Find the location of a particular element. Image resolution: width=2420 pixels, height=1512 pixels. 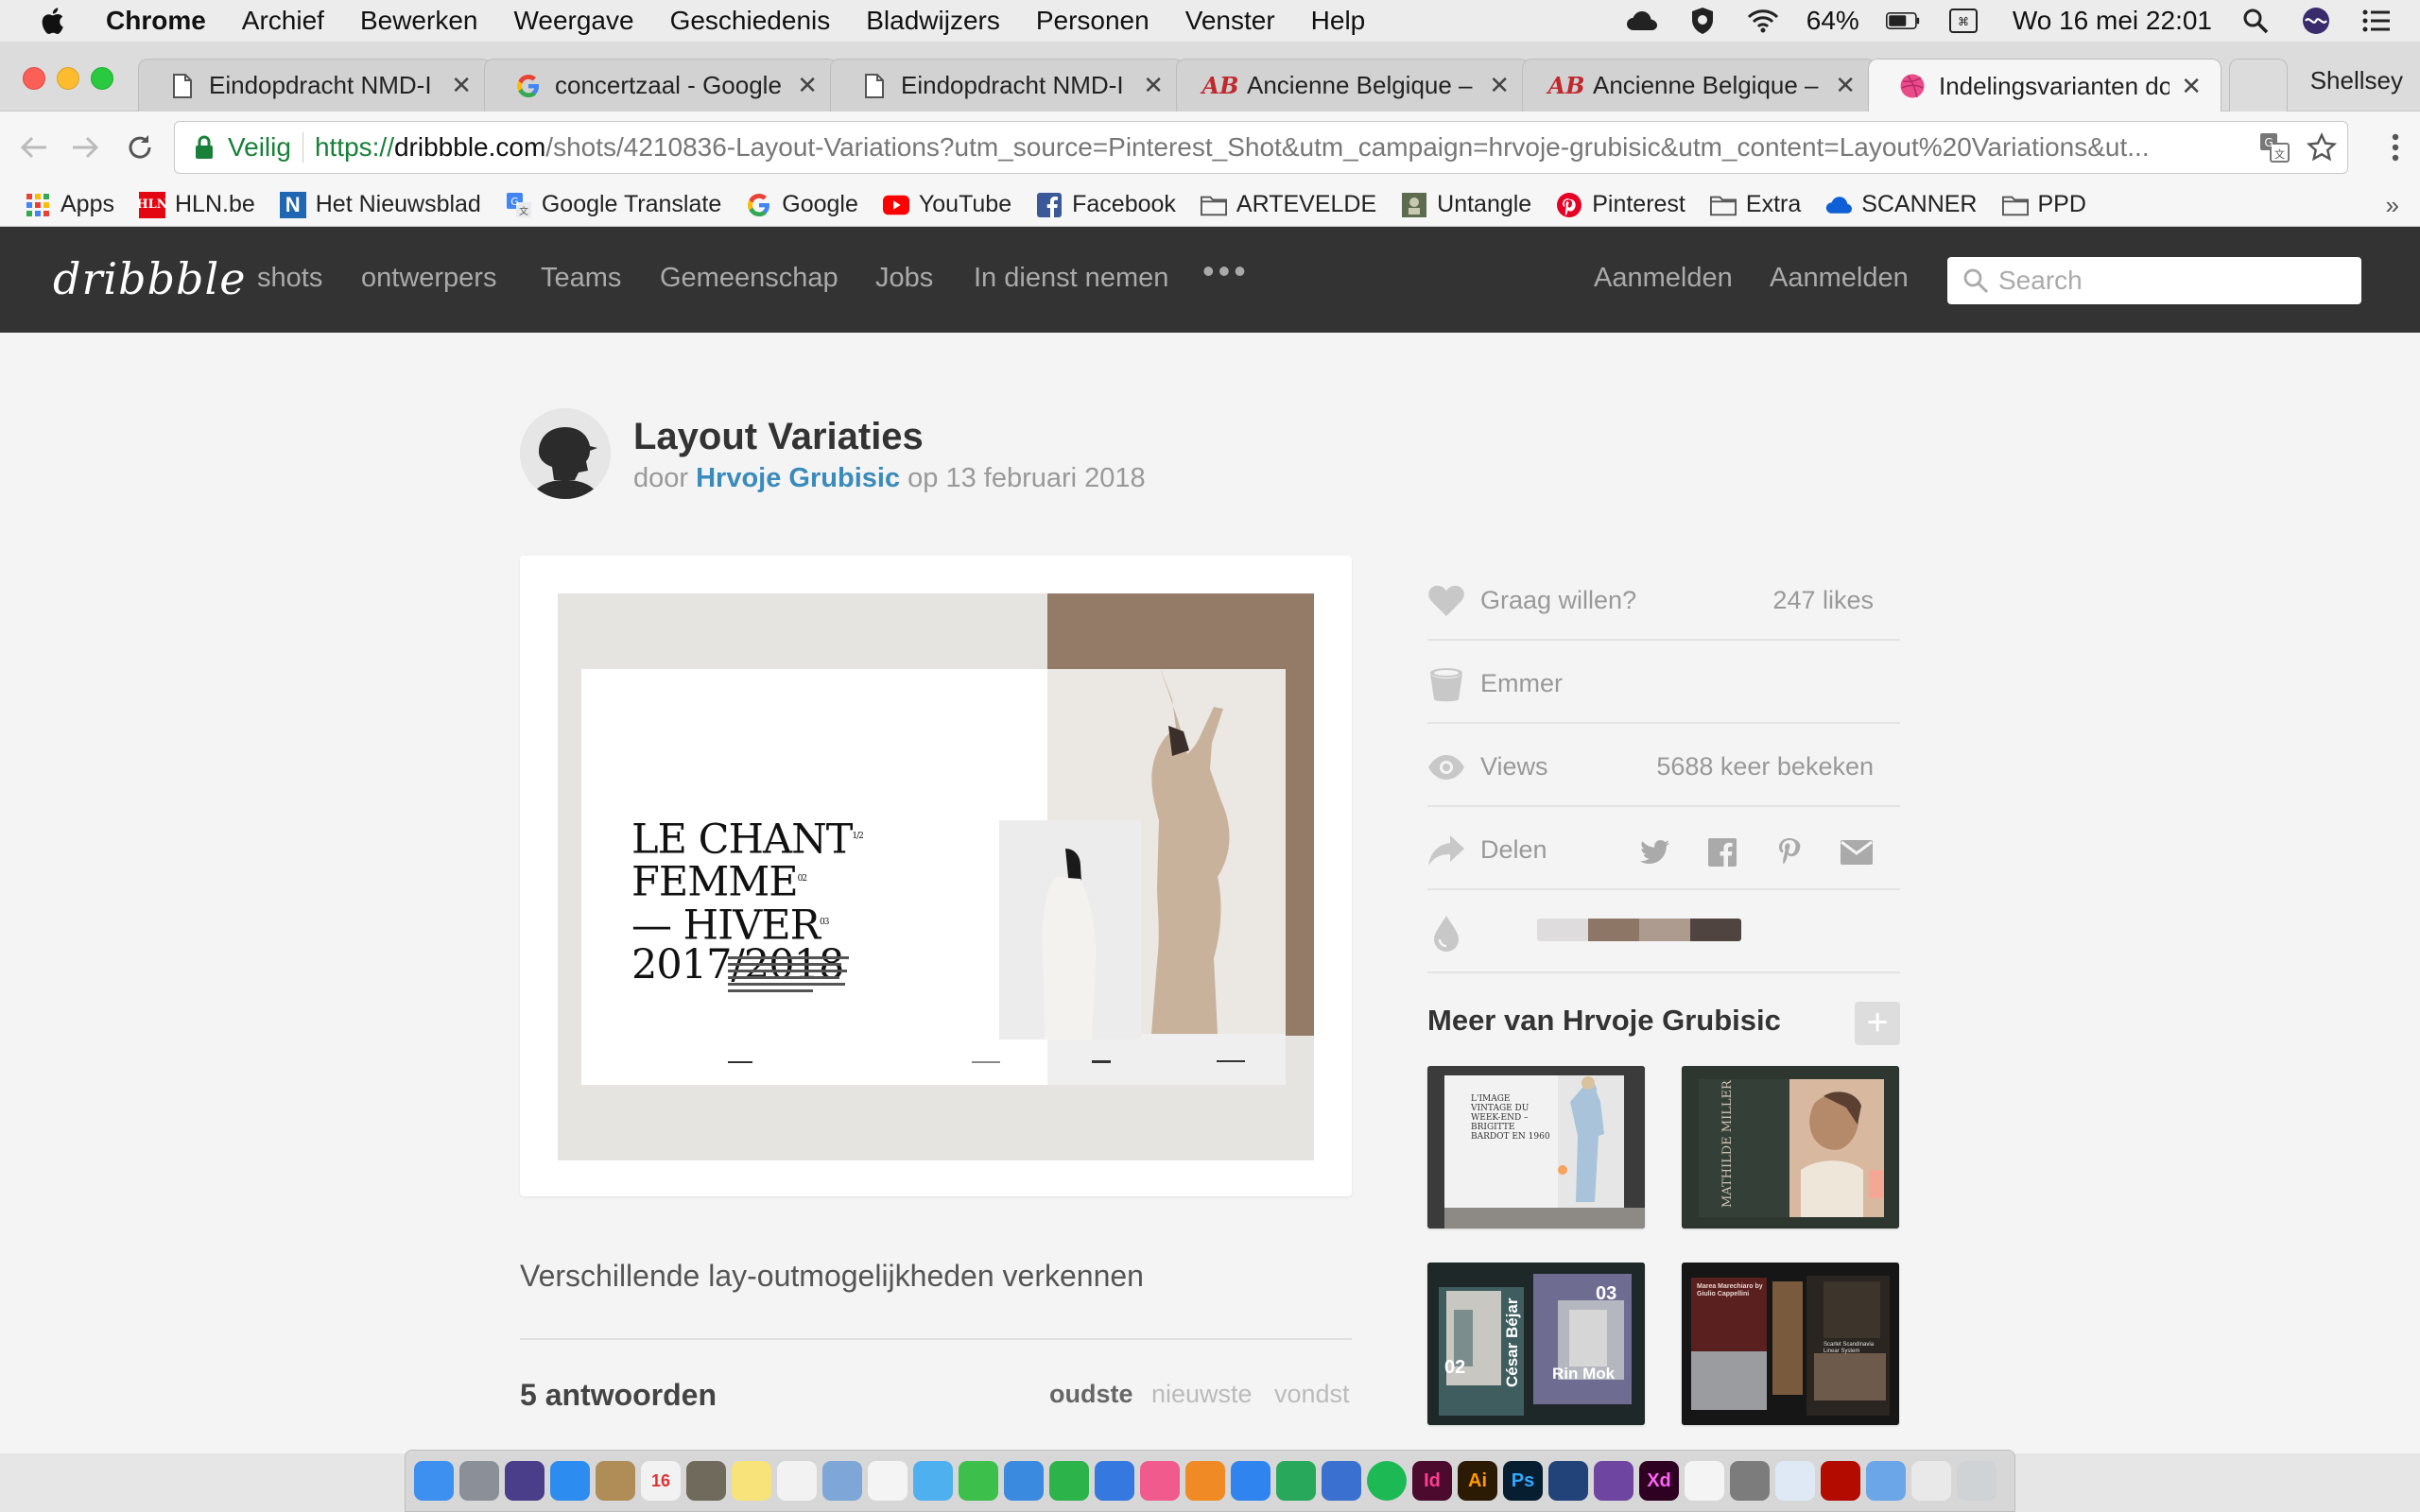

spotlight-search-icon is located at coordinates (2255, 21).